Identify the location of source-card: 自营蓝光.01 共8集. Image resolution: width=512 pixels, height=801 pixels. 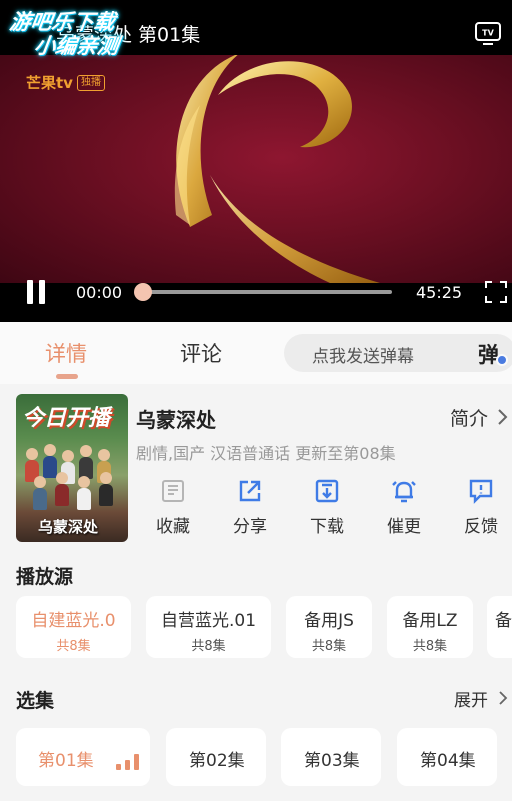
(208, 627).